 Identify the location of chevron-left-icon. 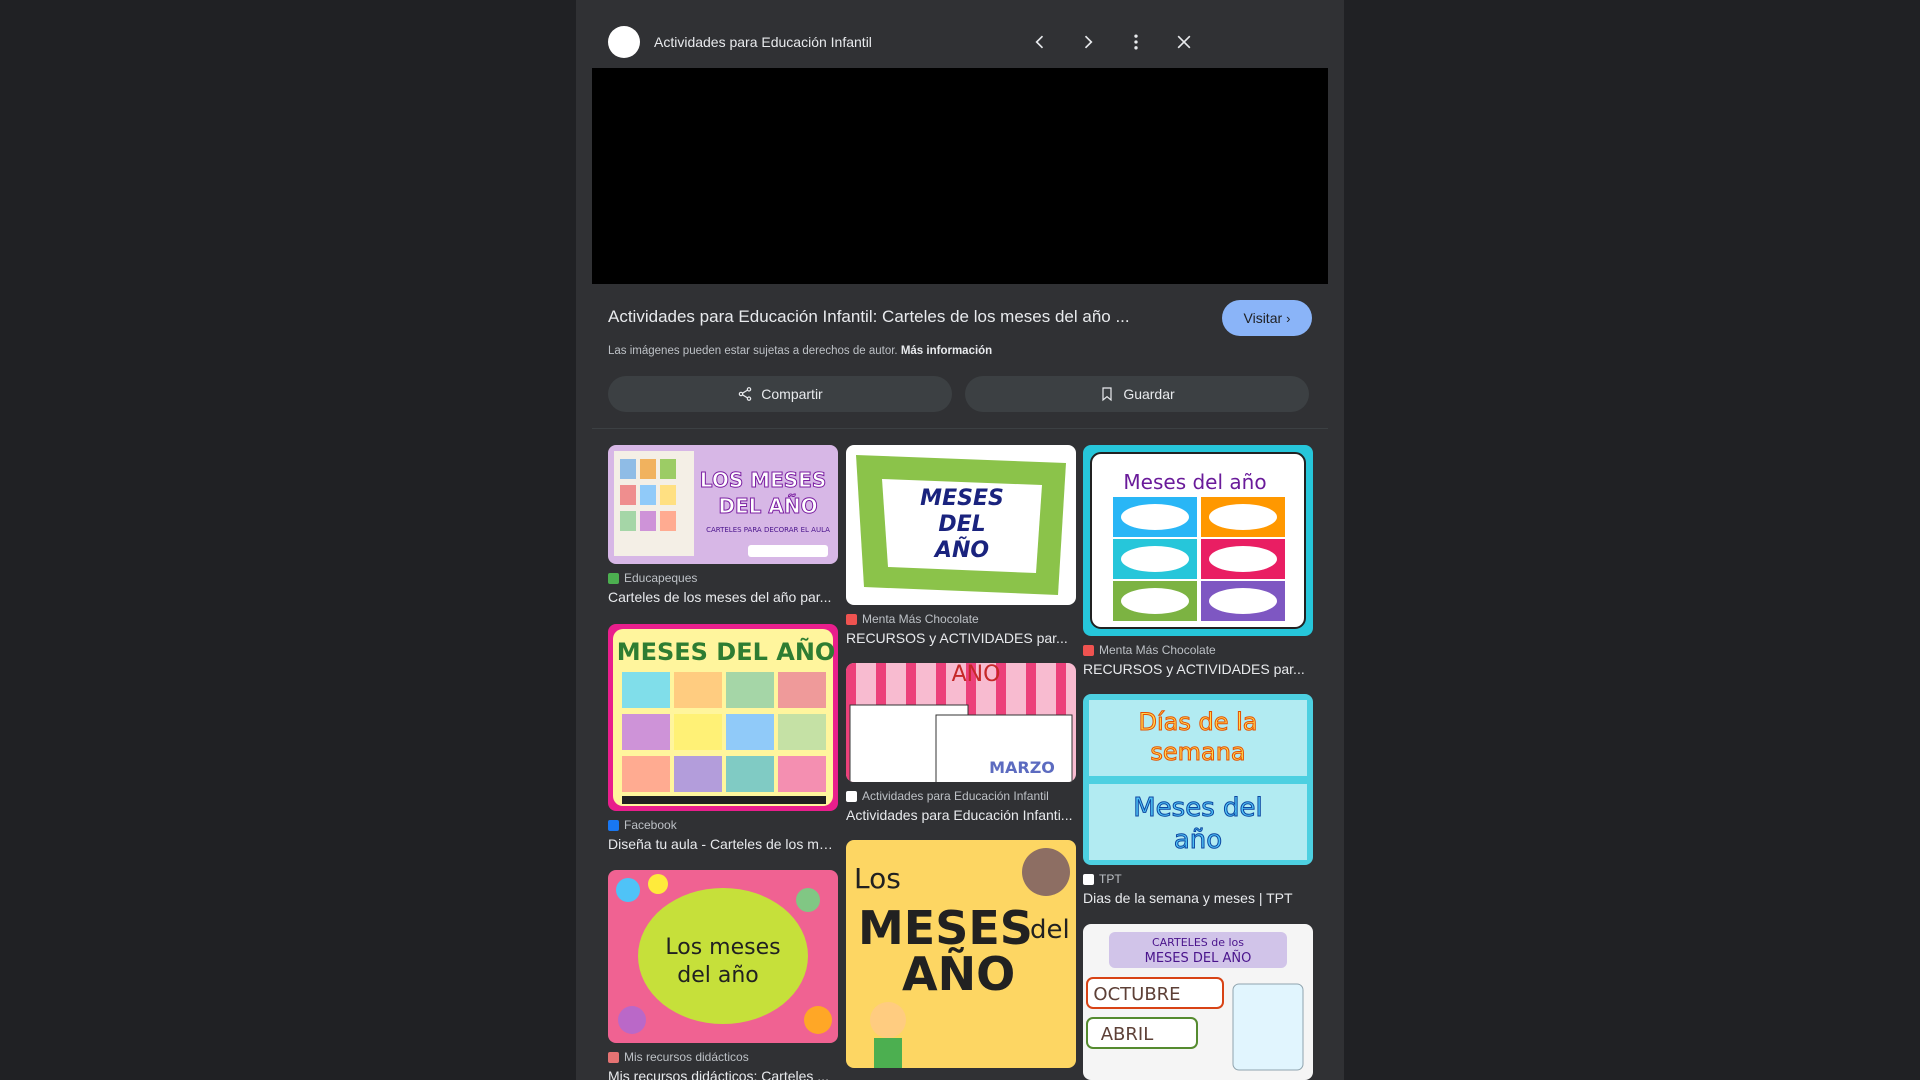
(1039, 42).